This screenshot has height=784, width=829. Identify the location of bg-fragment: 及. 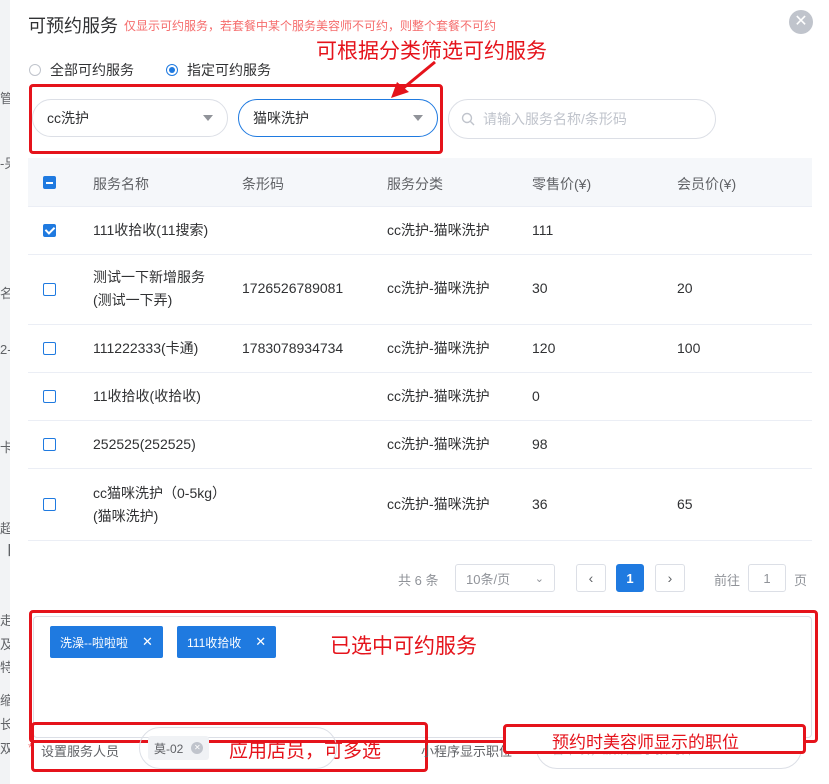
(5, 644).